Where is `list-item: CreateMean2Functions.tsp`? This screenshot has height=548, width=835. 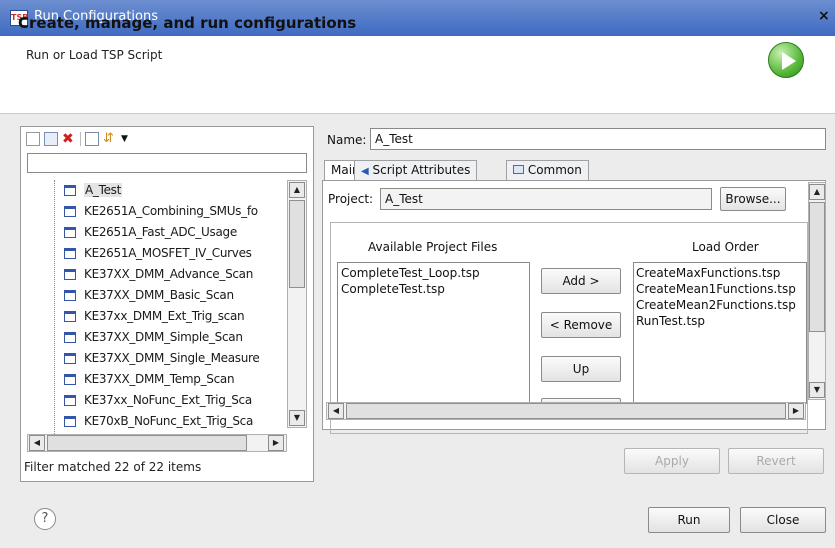
list-item: CreateMean2Functions.tsp is located at coordinates (720, 305).